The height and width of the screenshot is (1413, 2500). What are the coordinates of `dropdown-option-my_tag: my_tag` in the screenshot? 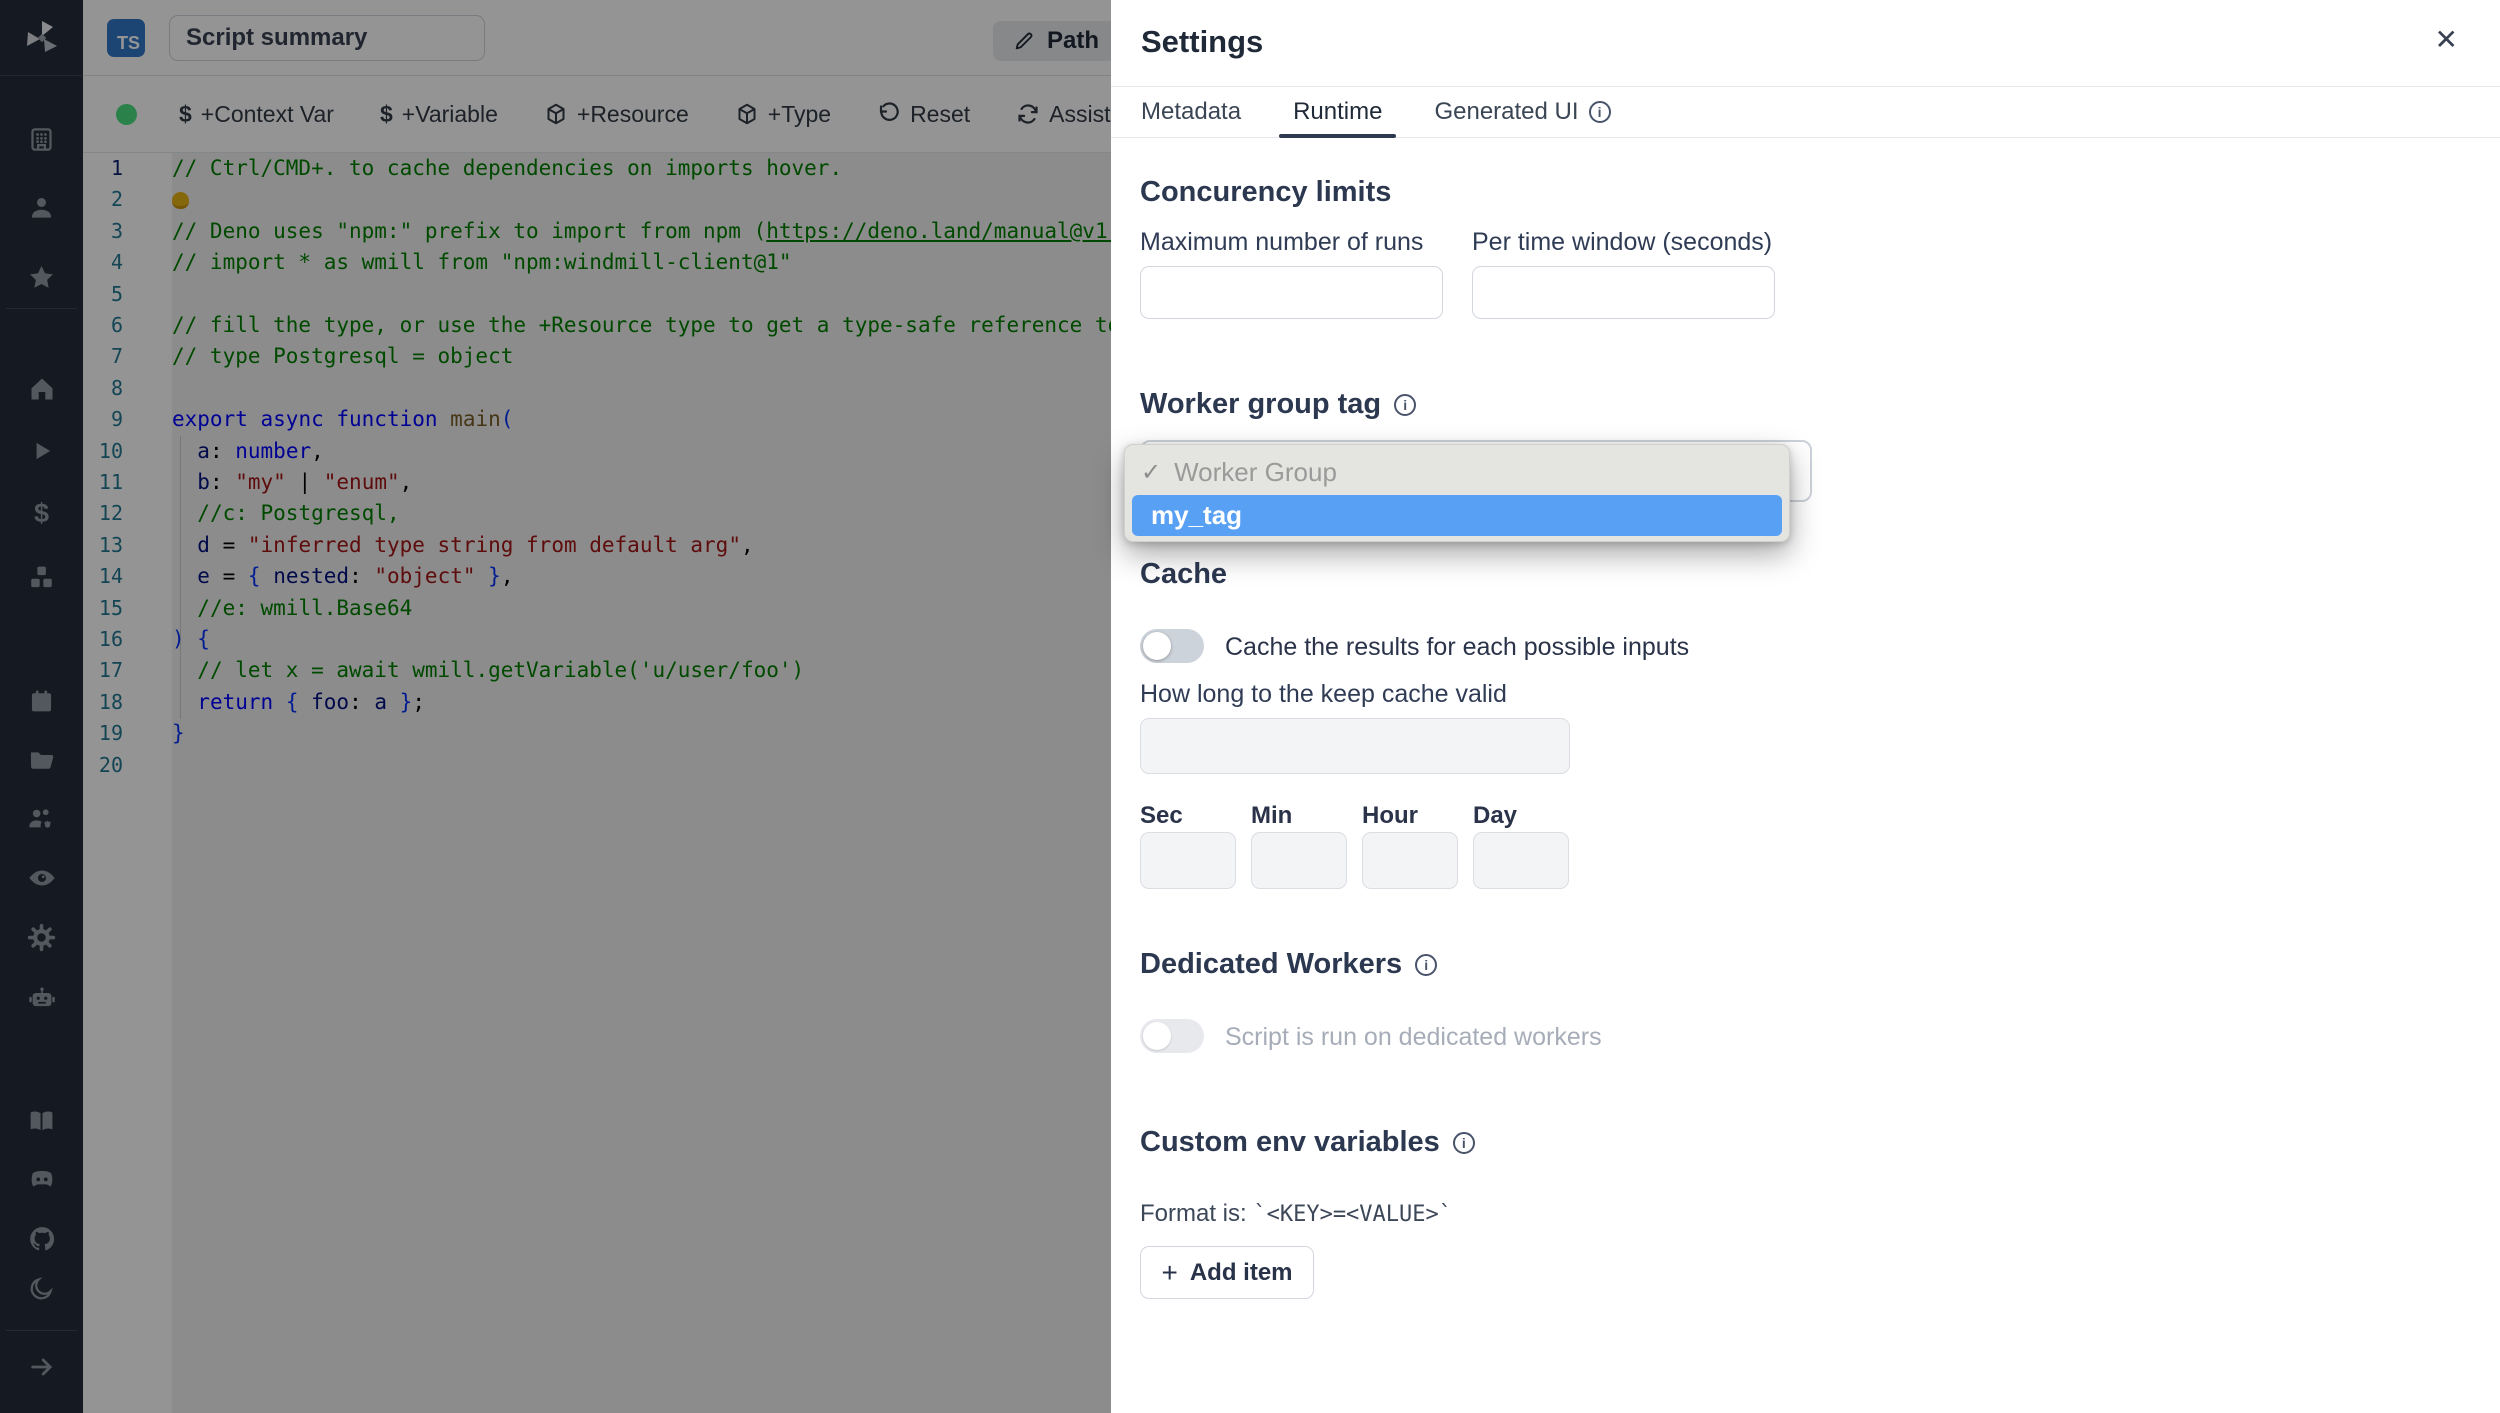 It's located at (1457, 515).